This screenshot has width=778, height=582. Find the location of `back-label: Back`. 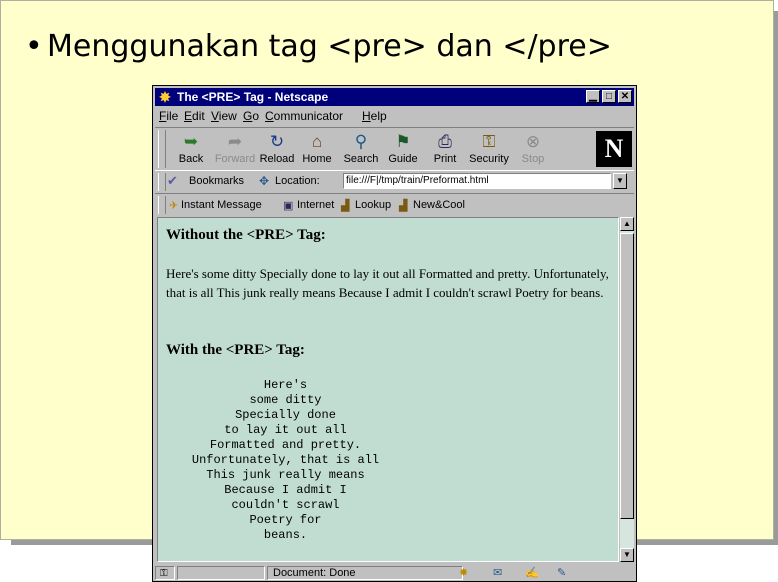

back-label: Back is located at coordinates (191, 159).